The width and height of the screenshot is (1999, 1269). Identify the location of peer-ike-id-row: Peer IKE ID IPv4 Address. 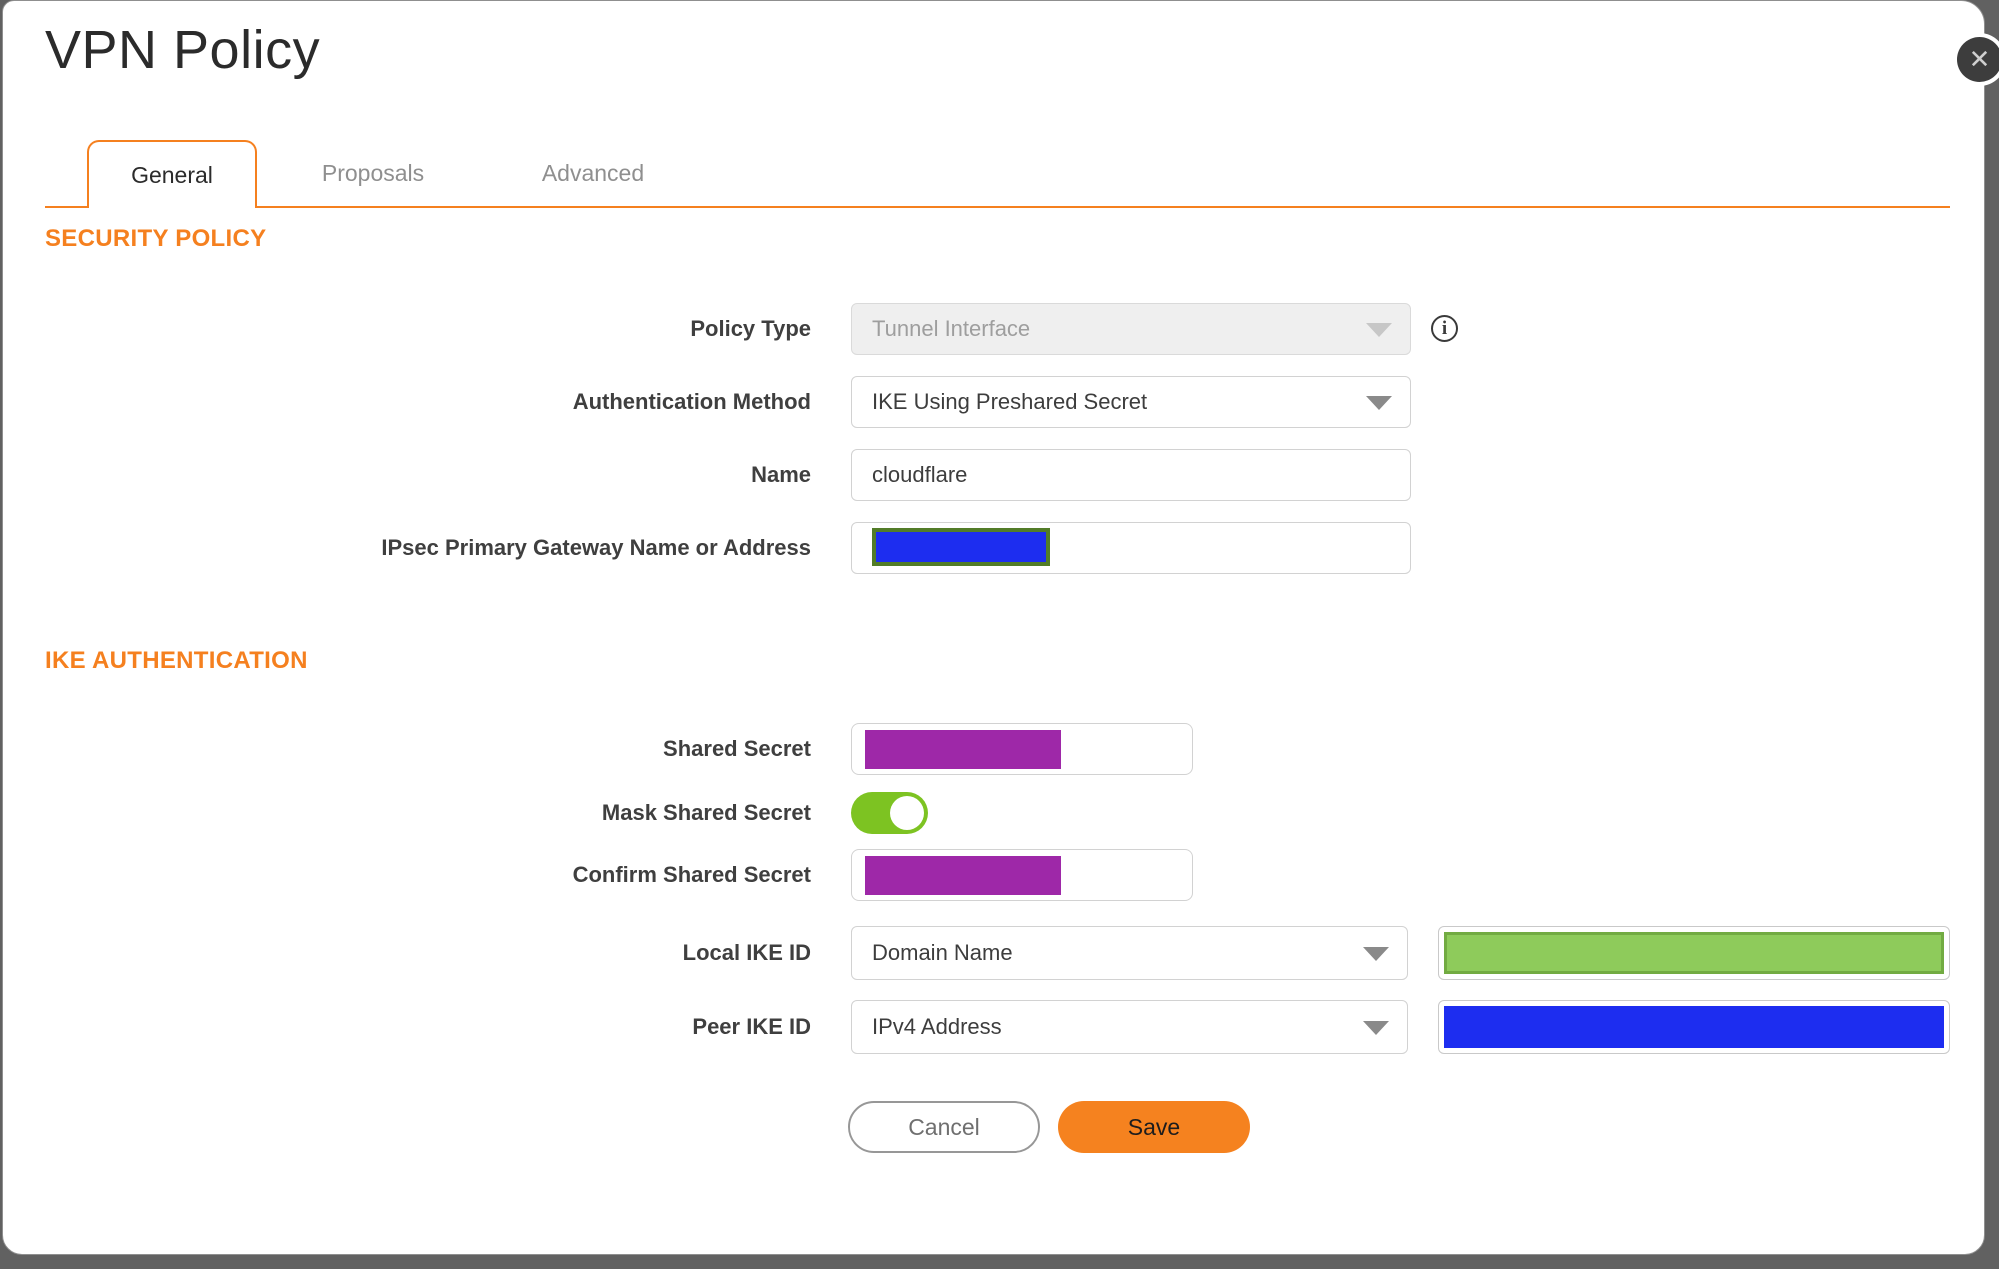
(994, 1027).